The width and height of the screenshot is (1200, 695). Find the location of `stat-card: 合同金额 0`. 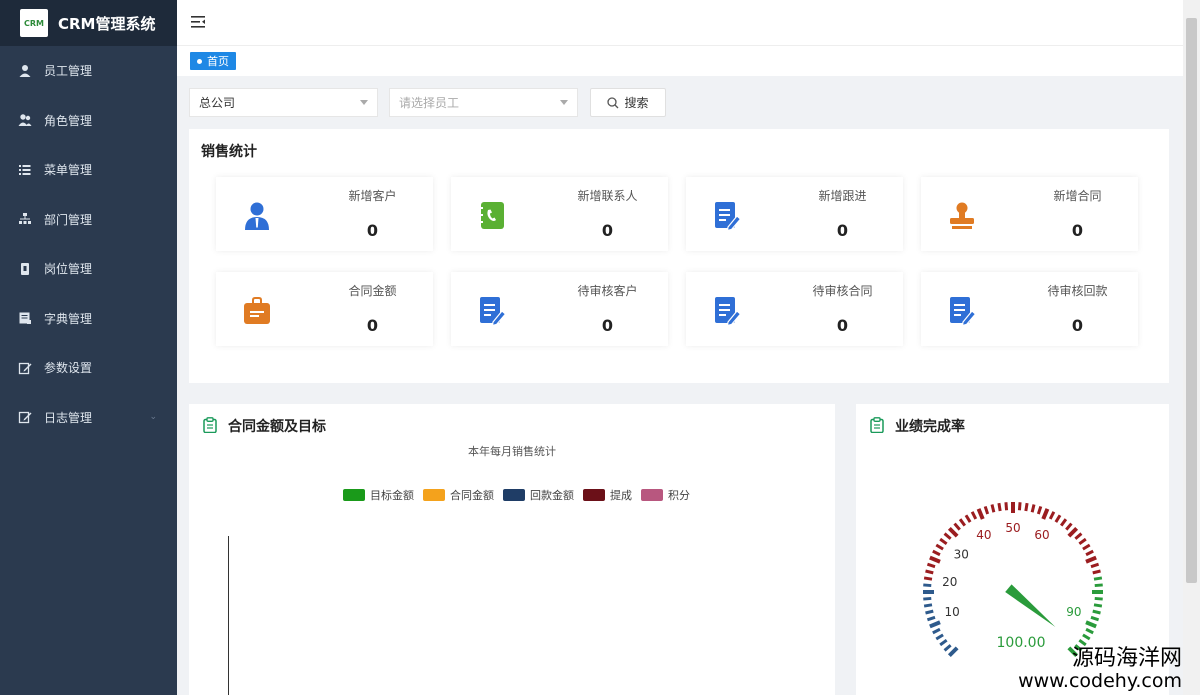

stat-card: 合同金额 0 is located at coordinates (324, 309).